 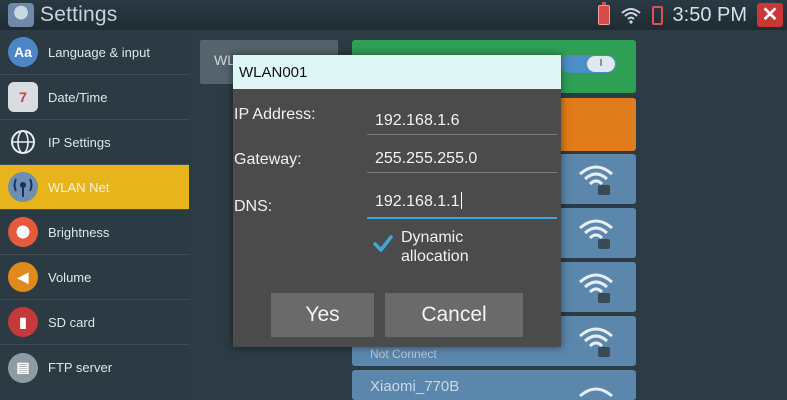 I want to click on network-name: Xiaomi_770B, so click(x=415, y=386).